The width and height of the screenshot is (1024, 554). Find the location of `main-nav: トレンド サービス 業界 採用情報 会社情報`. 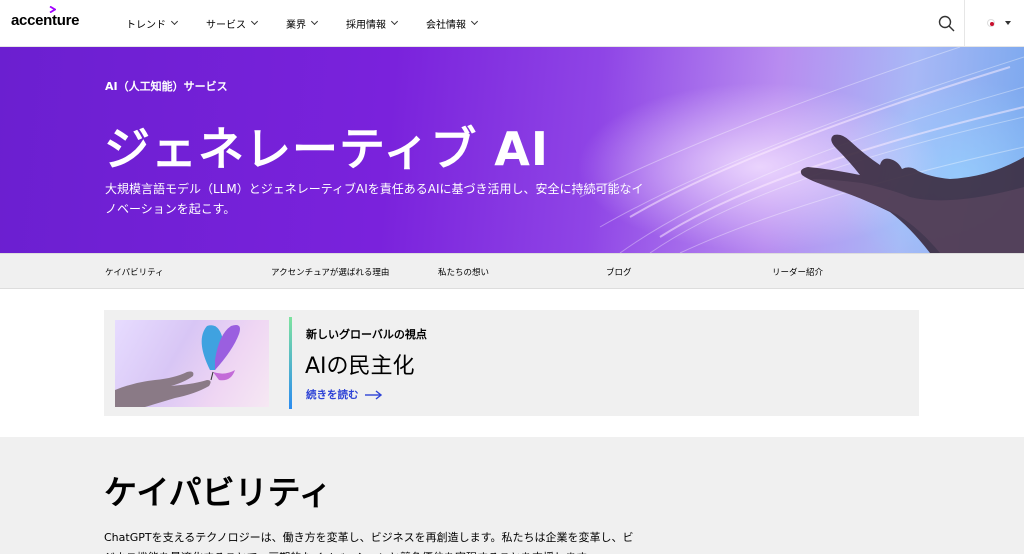

main-nav: トレンド サービス 業界 採用情報 会社情報 is located at coordinates (316, 23).